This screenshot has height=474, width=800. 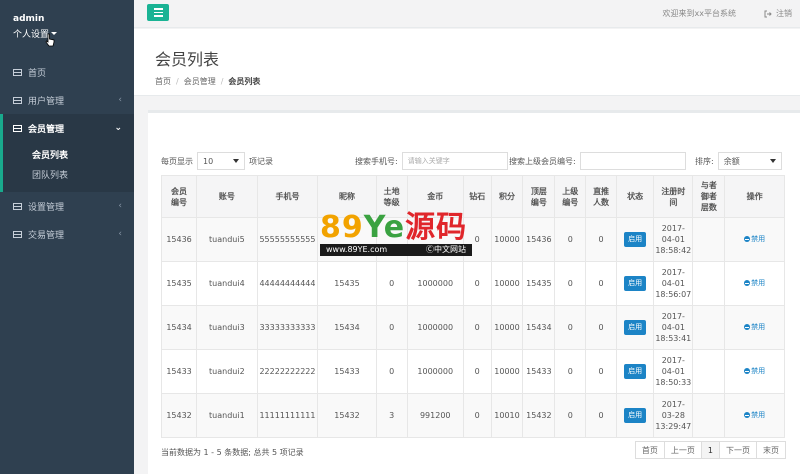 What do you see at coordinates (673, 426) in the screenshot?
I see `register-time-part: 13:29:47` at bounding box center [673, 426].